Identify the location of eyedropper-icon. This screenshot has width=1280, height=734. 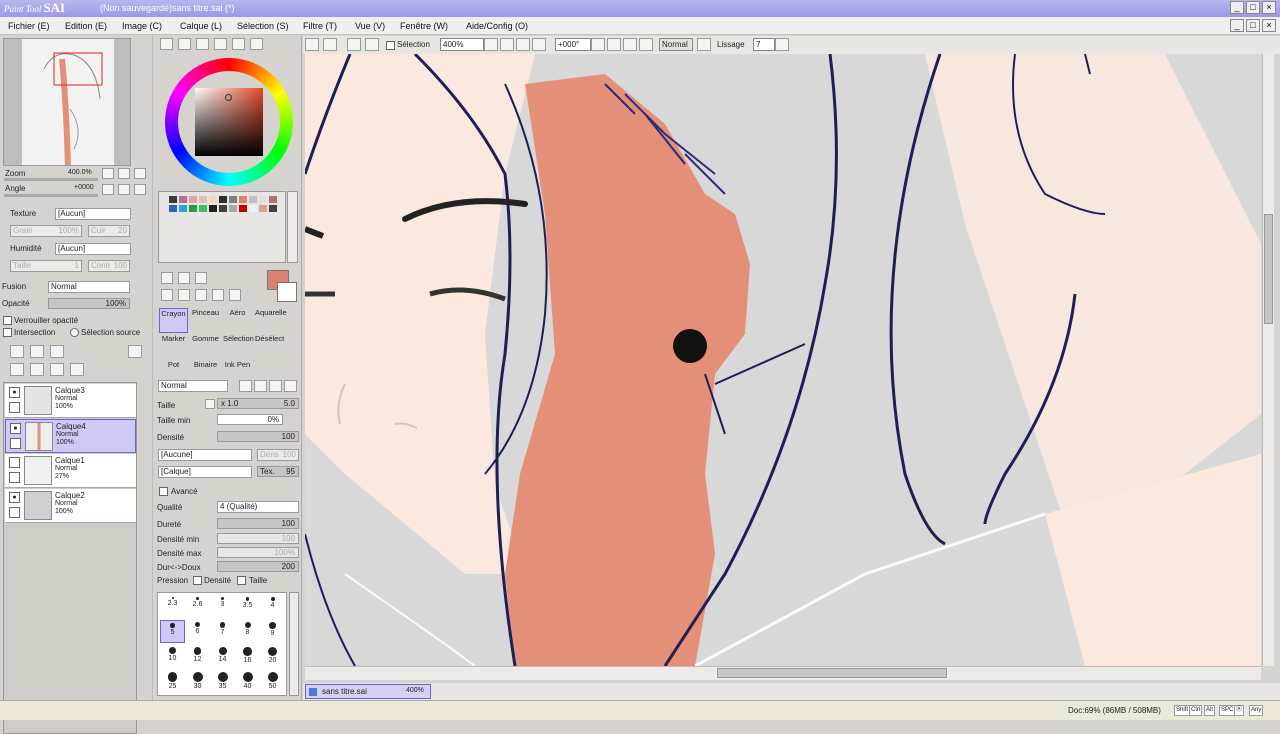
(235, 295).